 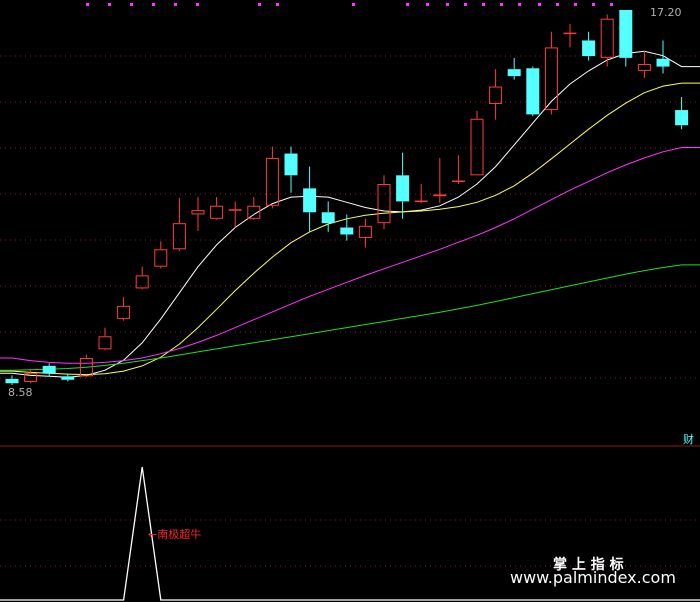 What do you see at coordinates (688, 439) in the screenshot?
I see `panel-tag: 财` at bounding box center [688, 439].